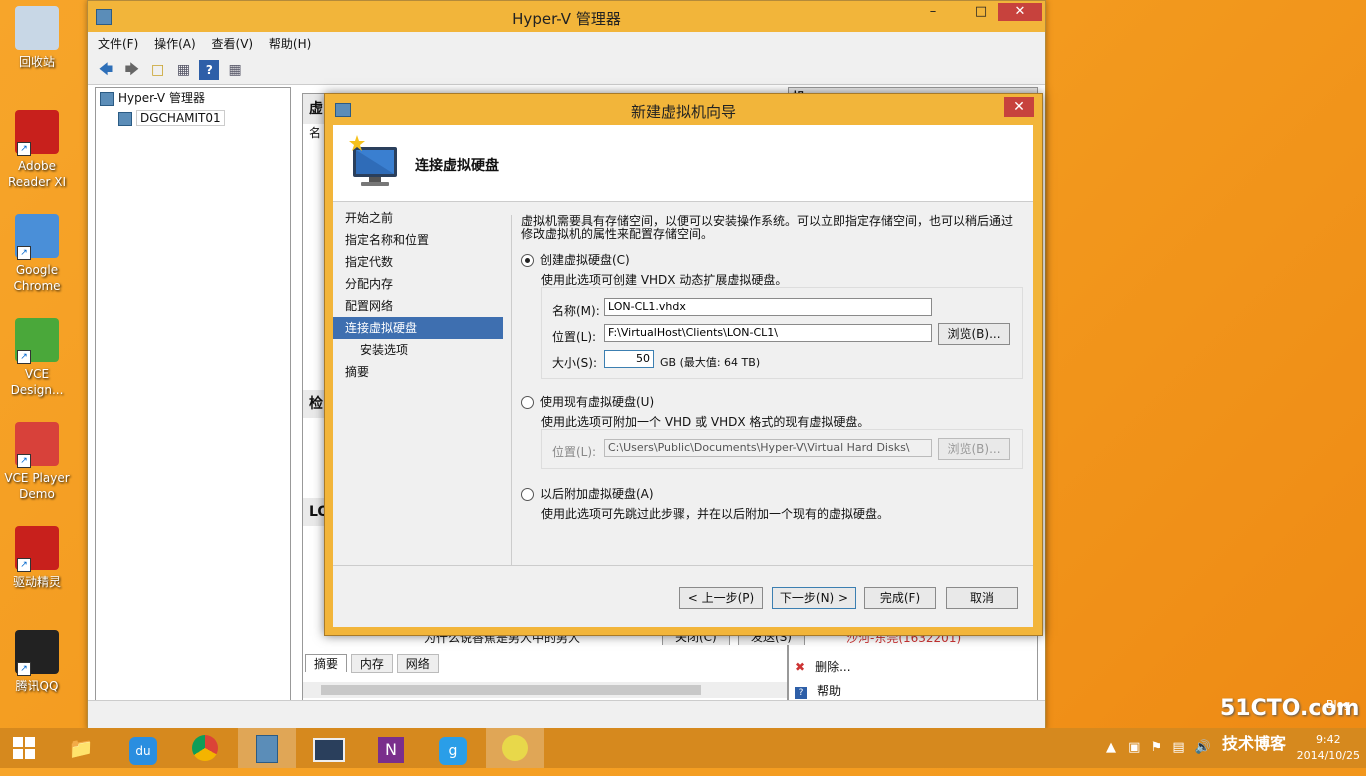 The image size is (1366, 776). What do you see at coordinates (418, 328) in the screenshot?
I see `step-connect-vhd: 连接虚拟硬盘` at bounding box center [418, 328].